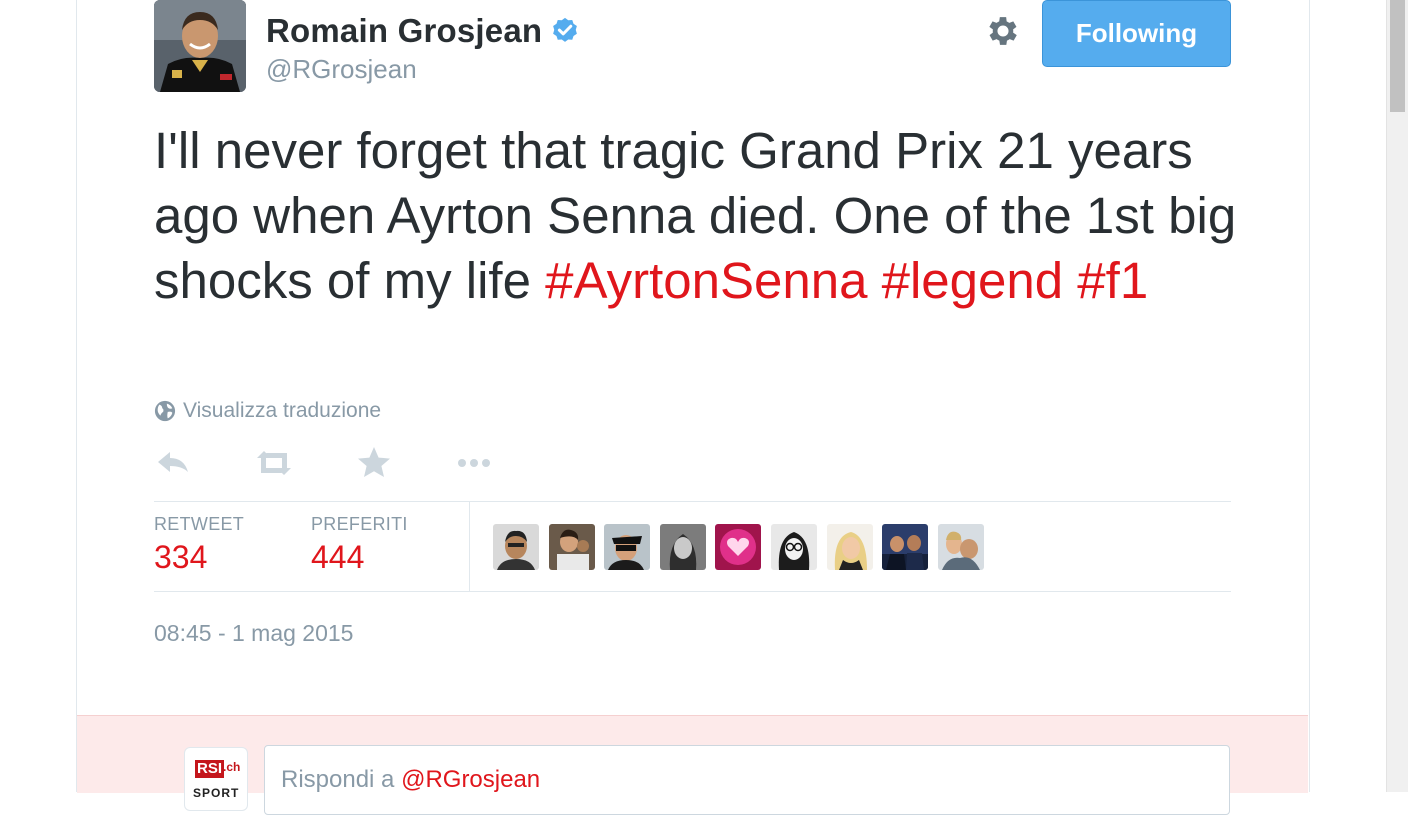 The image size is (1408, 815). I want to click on globe-icon, so click(165, 411).